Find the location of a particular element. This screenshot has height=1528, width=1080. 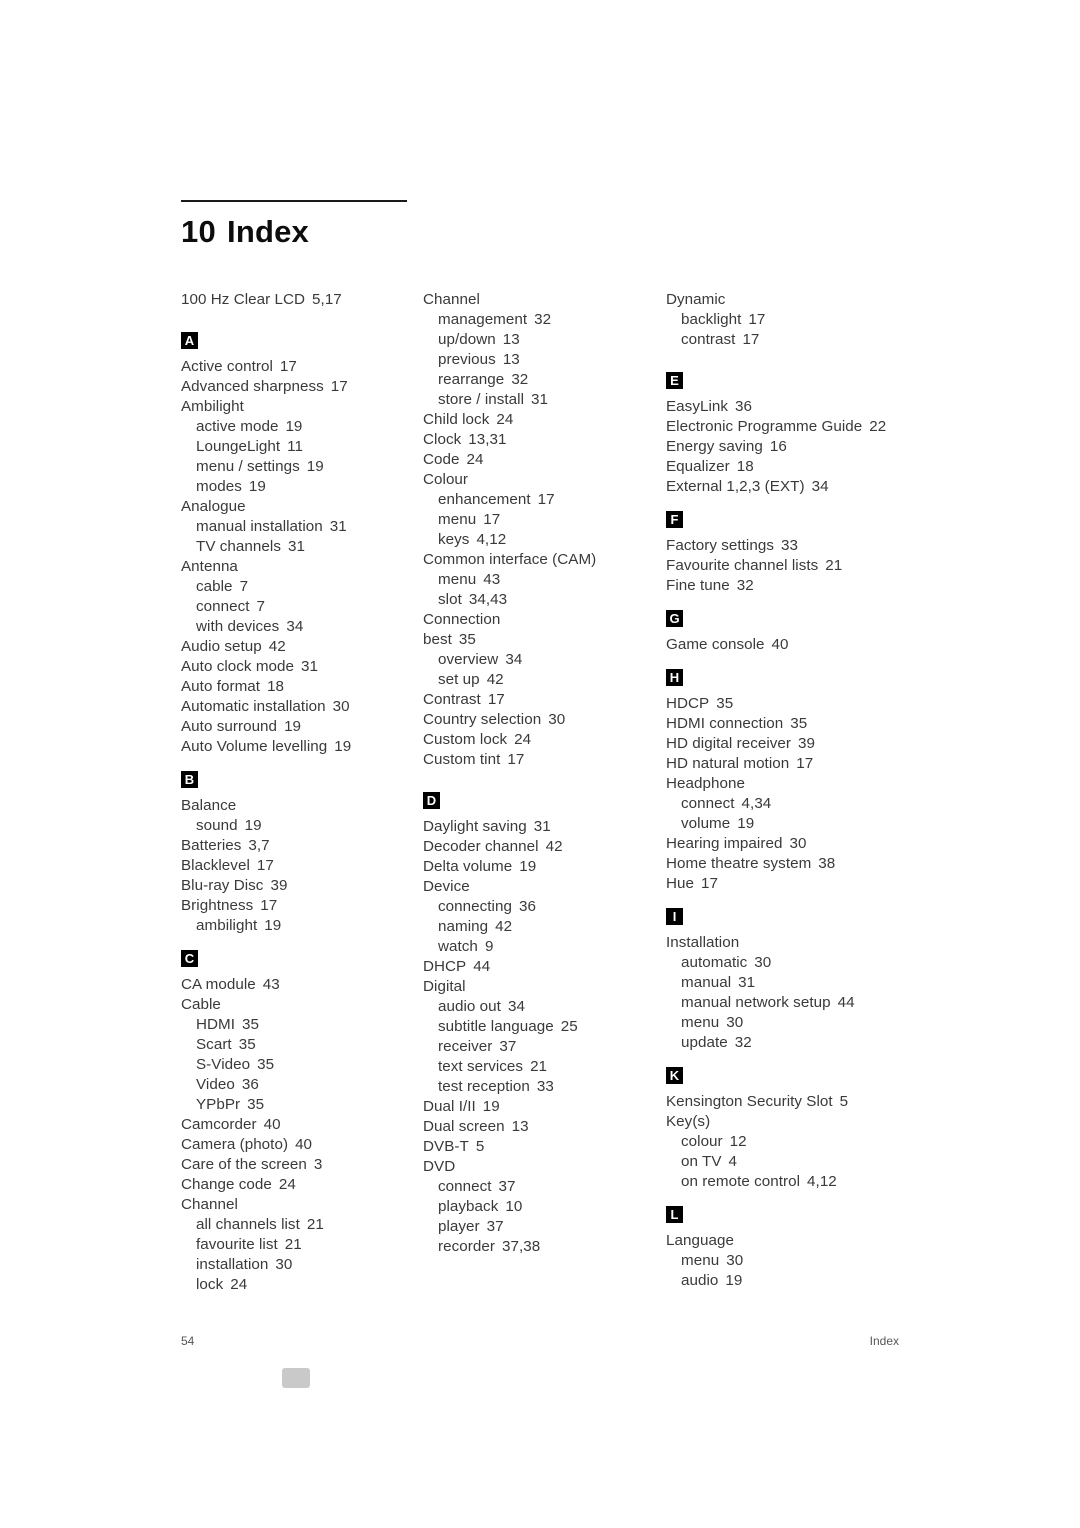

index-subentry: on remote control 4,12 is located at coordinates (787, 1182).